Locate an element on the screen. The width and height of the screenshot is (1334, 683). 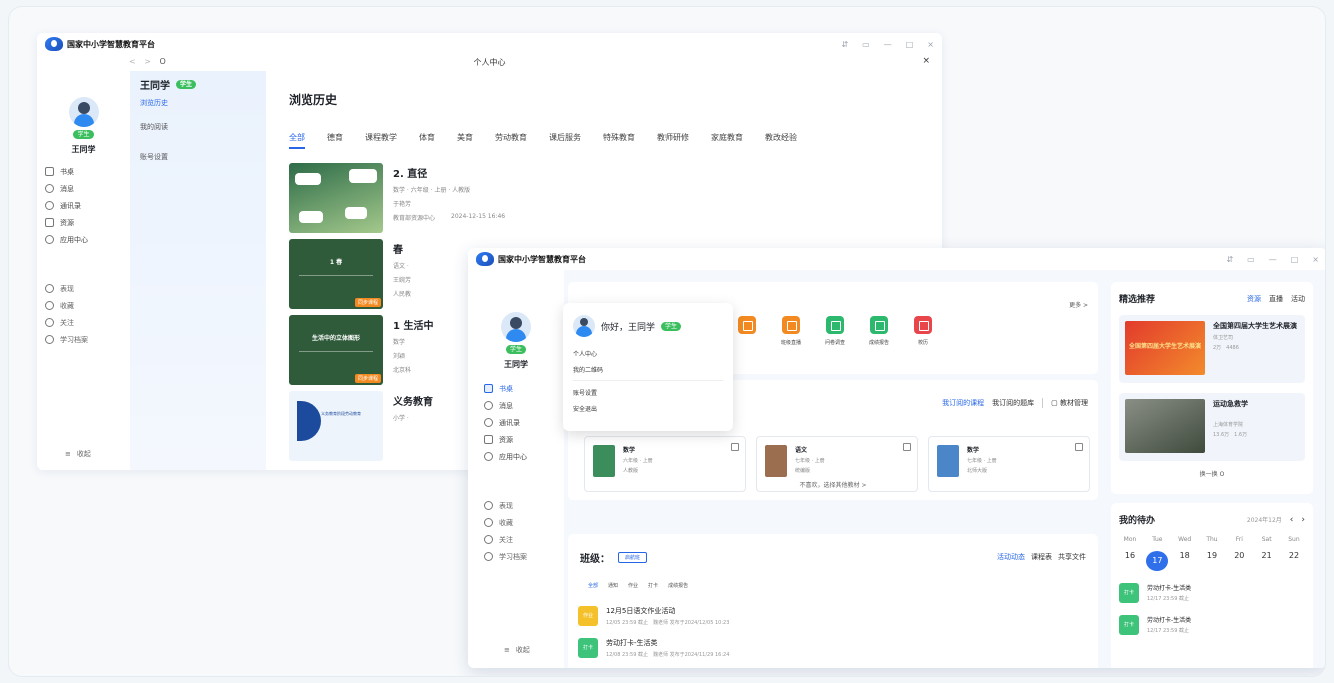
tab-arts: 美育 is located at coordinates (465, 140).